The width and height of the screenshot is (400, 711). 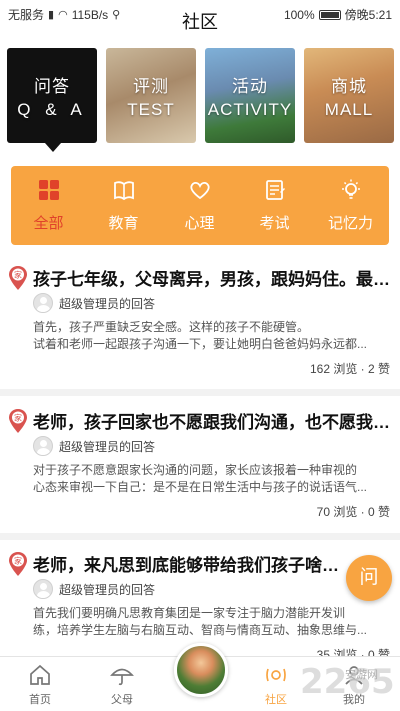 I want to click on lightbulb-icon, so click(x=350, y=189).